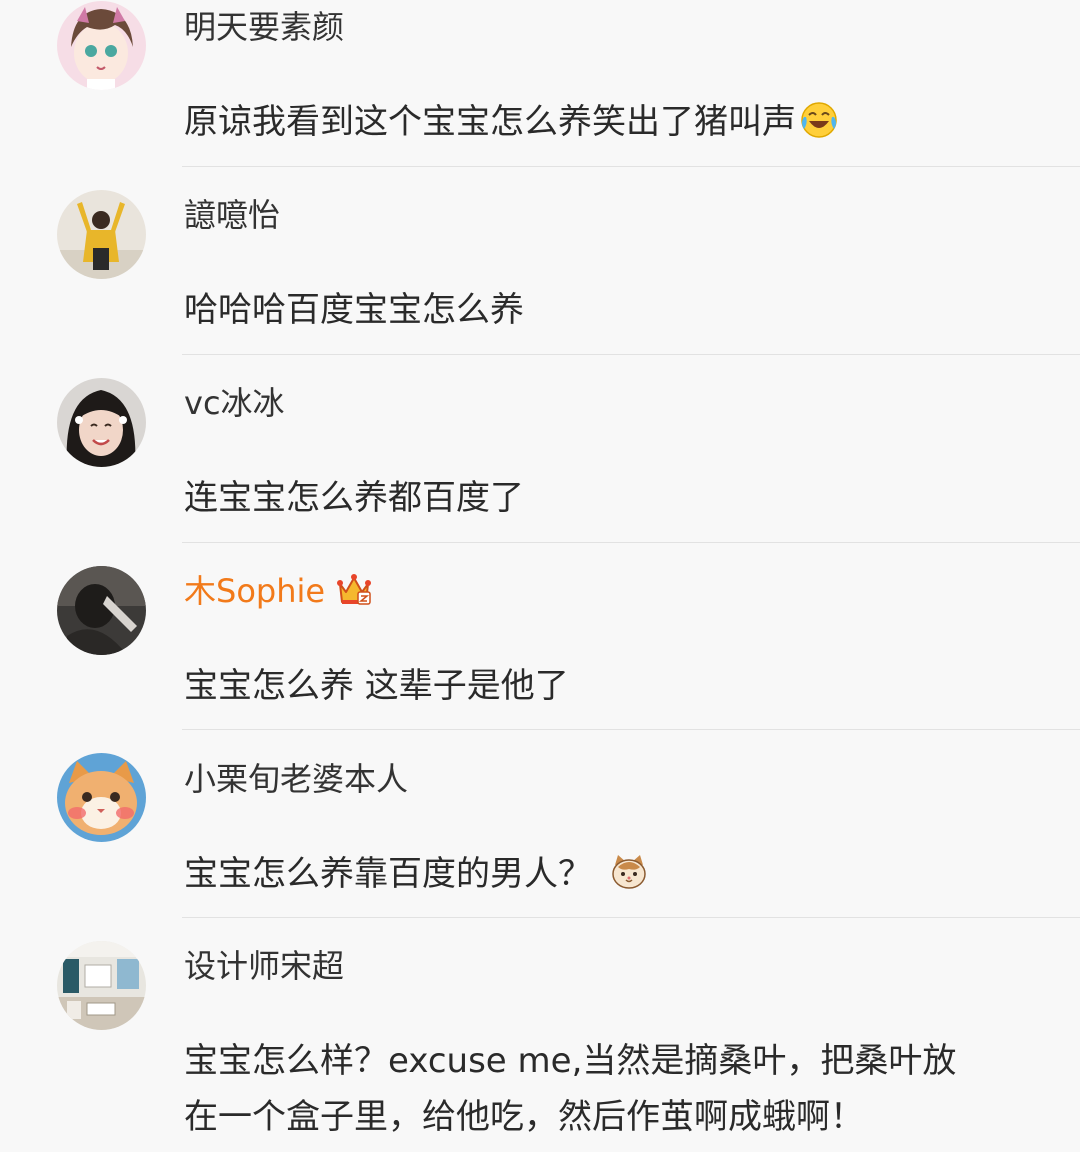  Describe the element at coordinates (614, 498) in the screenshot. I see `comment-text: 连宝宝怎么养都百度了` at that location.